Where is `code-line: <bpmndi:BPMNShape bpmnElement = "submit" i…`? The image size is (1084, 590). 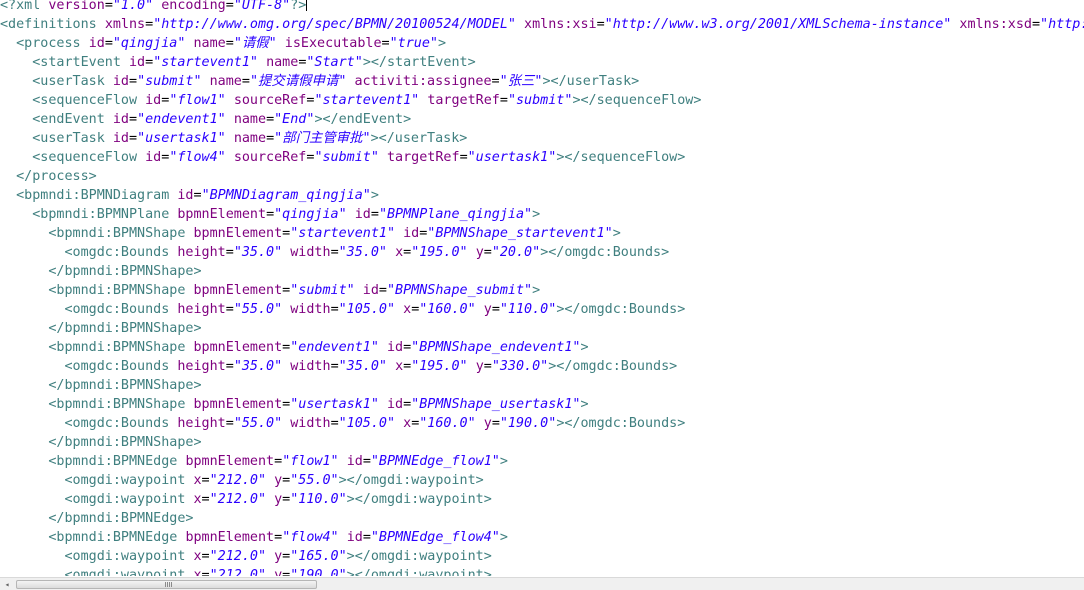 code-line: <bpmndi:BPMNShape bpmnElement = "submit" i… is located at coordinates (270, 290).